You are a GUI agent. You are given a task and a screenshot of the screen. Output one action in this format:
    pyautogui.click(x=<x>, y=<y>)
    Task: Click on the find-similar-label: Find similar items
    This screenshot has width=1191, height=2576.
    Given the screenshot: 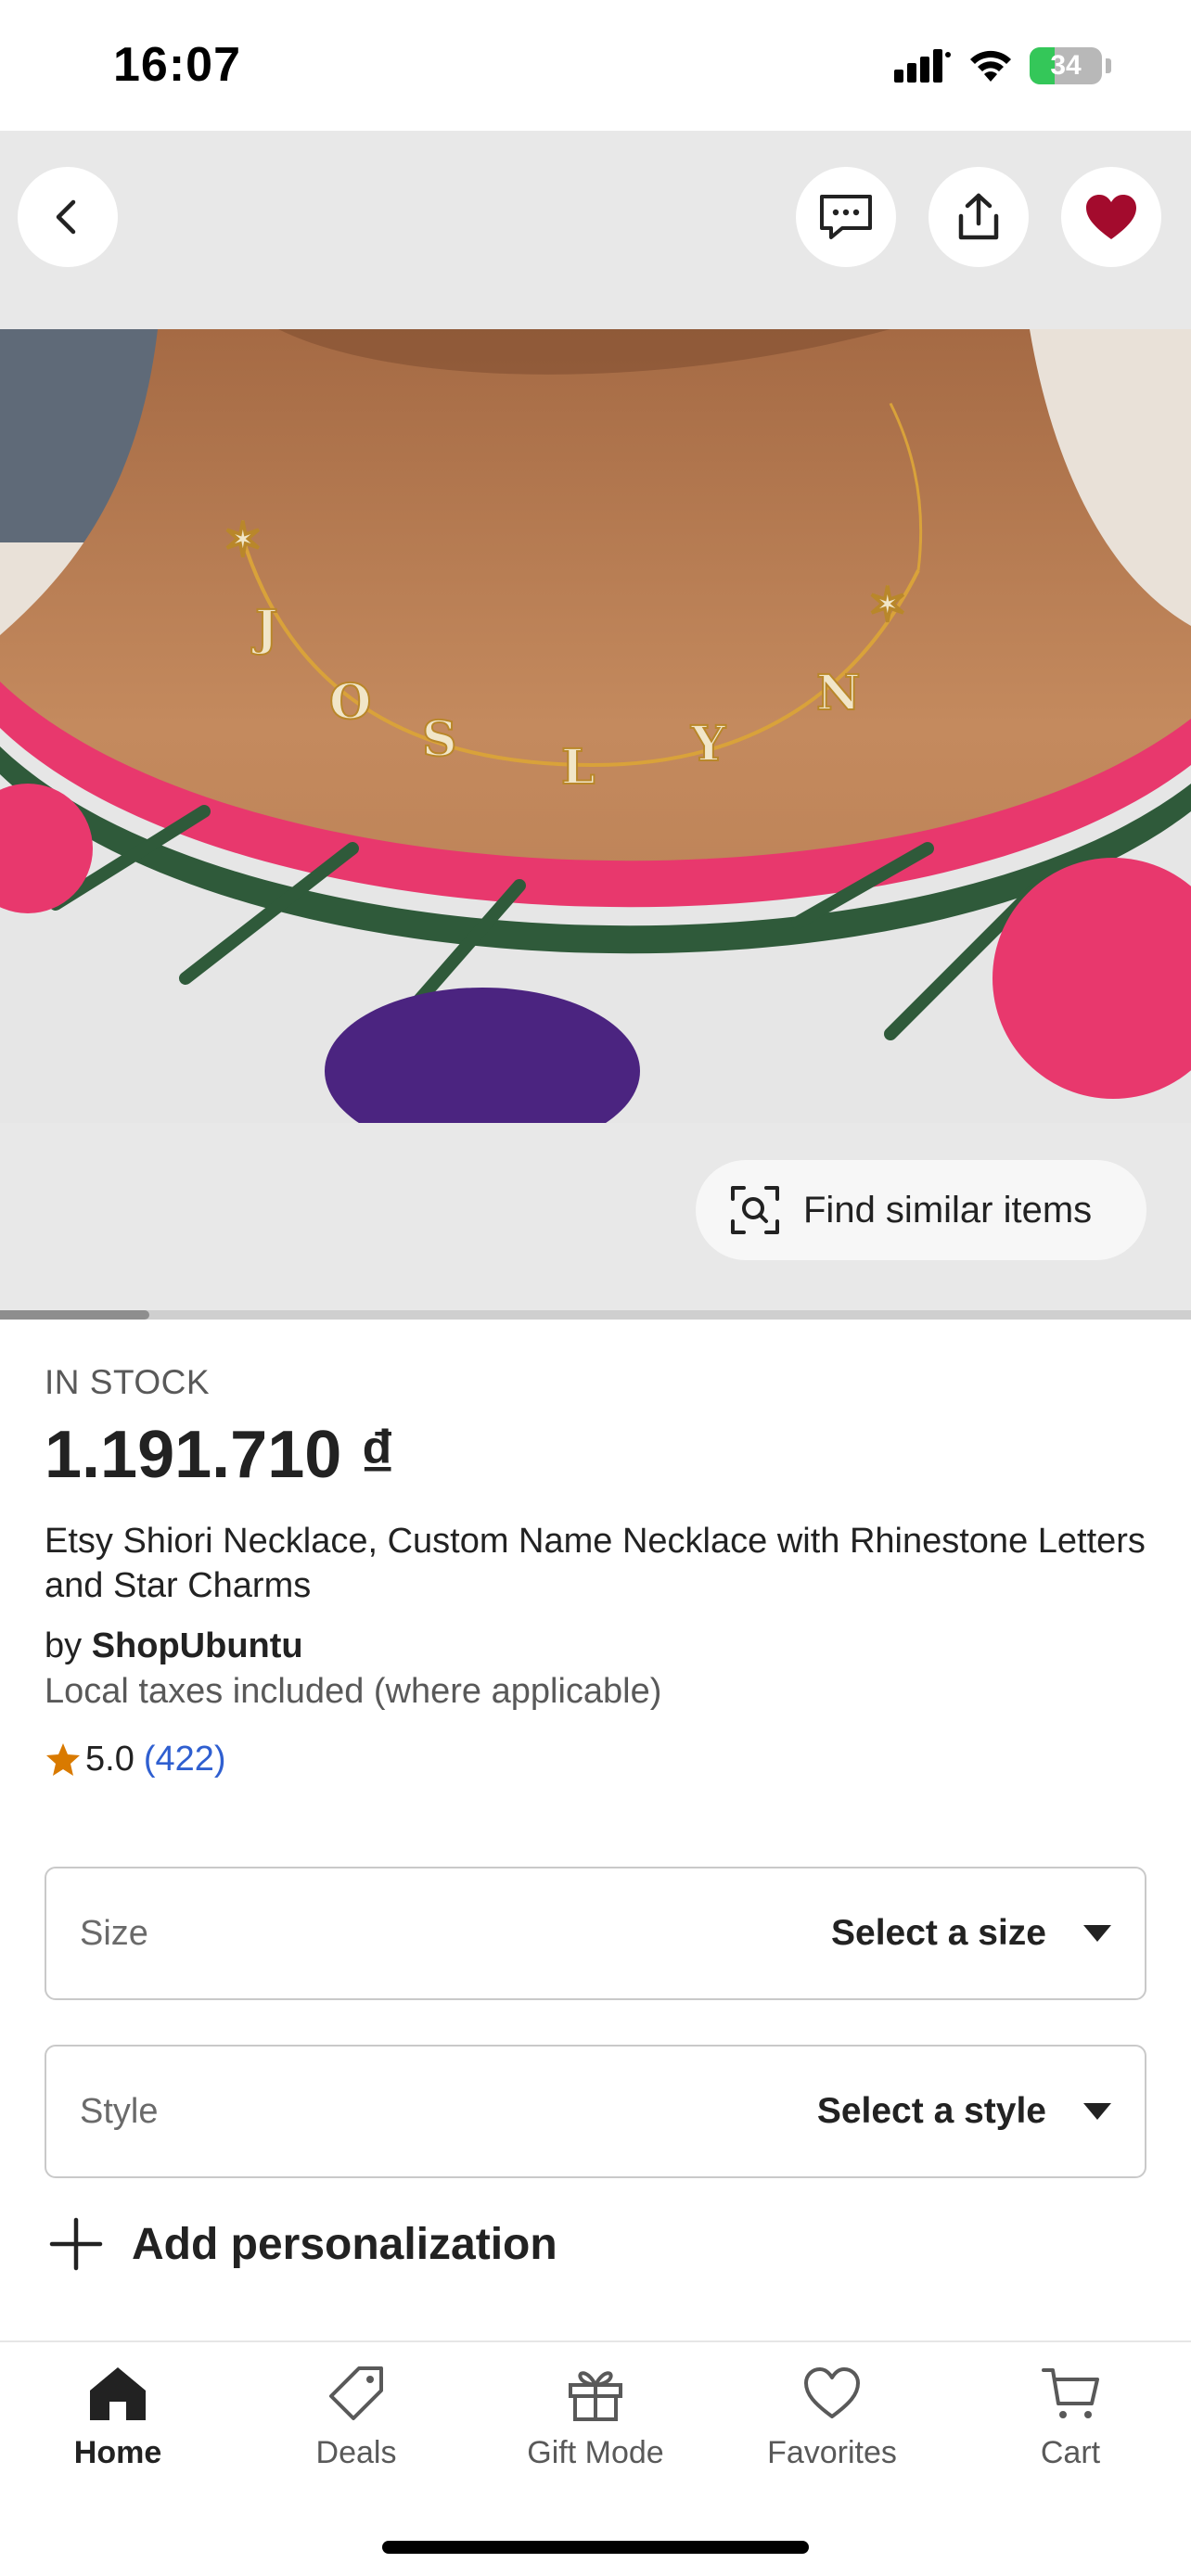 What is the action you would take?
    pyautogui.click(x=948, y=1210)
    